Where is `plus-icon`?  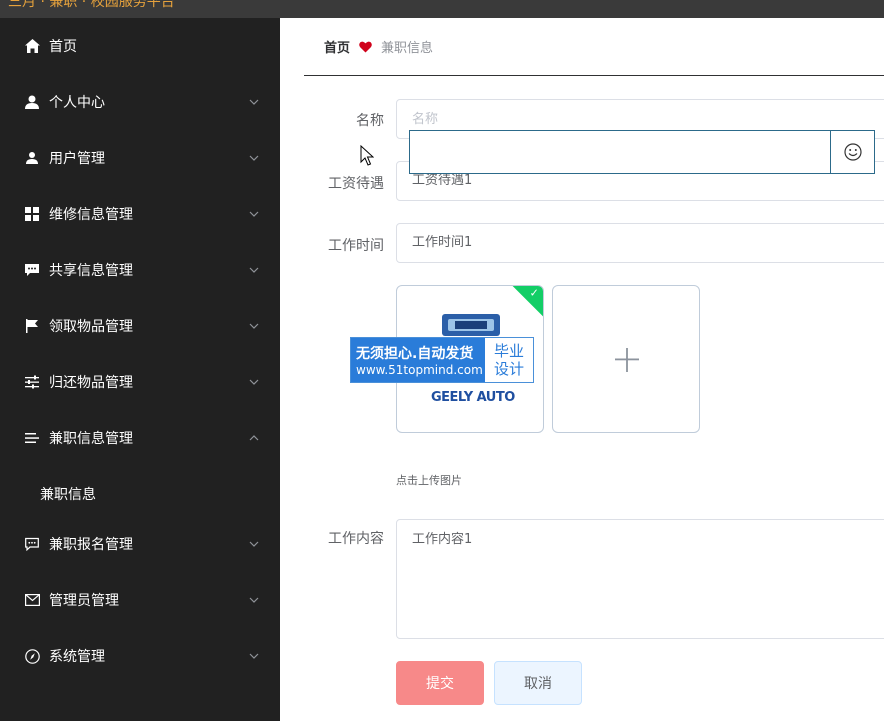
plus-icon is located at coordinates (627, 360).